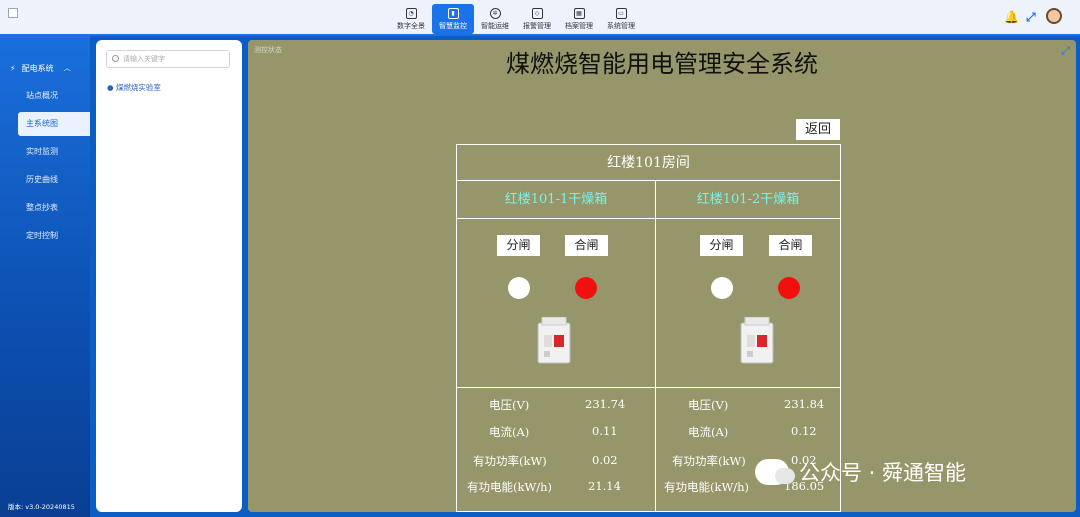  Describe the element at coordinates (411, 13) in the screenshot. I see `dashboard-icon: ◔` at that location.